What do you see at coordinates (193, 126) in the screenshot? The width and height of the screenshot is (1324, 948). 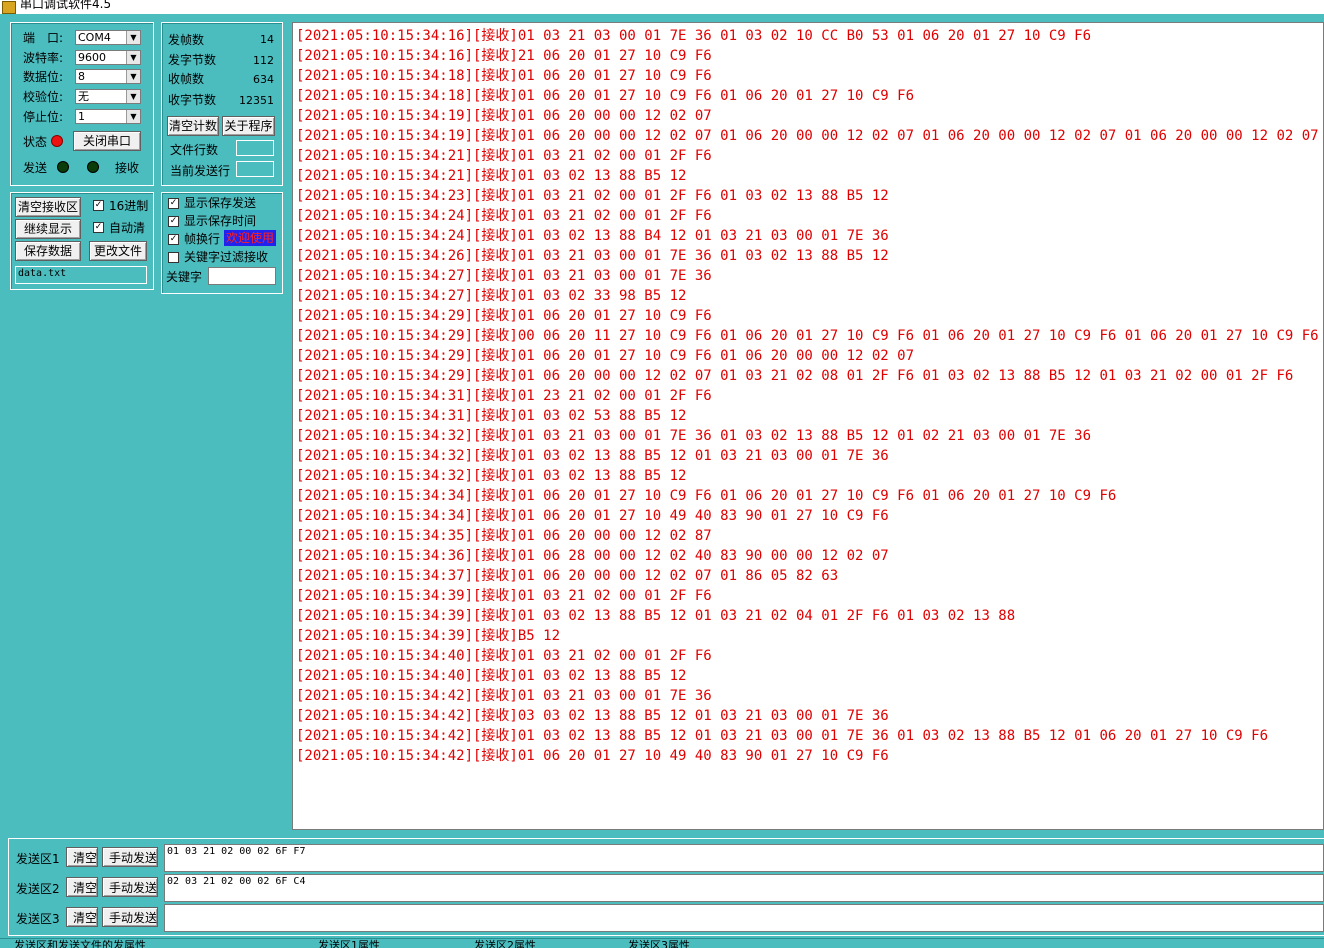 I see `clear-count-button: 清空计数` at bounding box center [193, 126].